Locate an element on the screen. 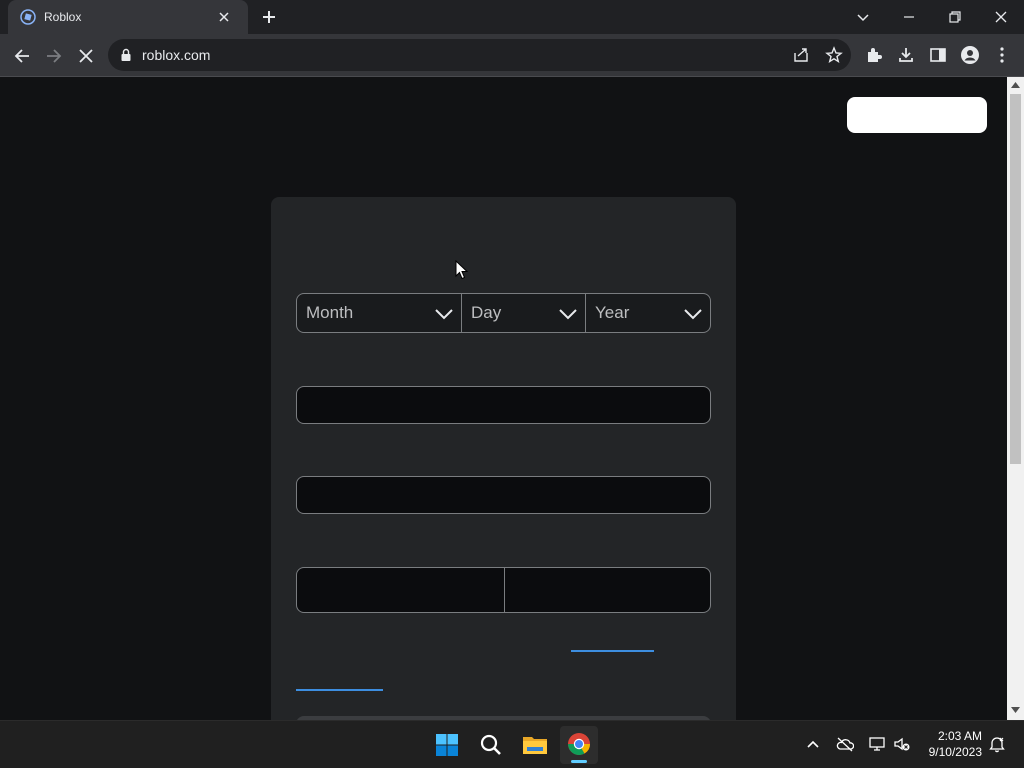 The height and width of the screenshot is (768, 1024). url-text: roblox.com is located at coordinates (176, 55).